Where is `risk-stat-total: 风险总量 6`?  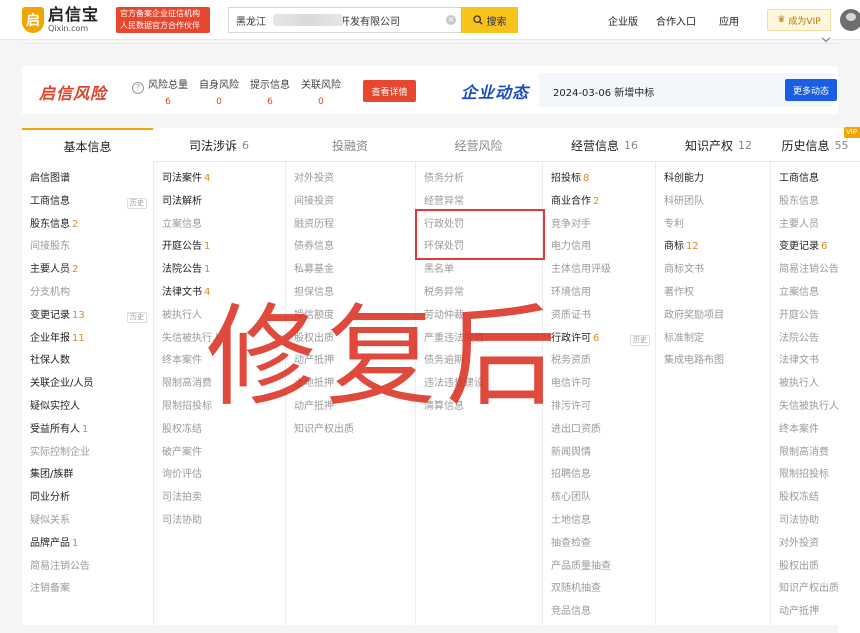 risk-stat-total: 风险总量 6 is located at coordinates (168, 91).